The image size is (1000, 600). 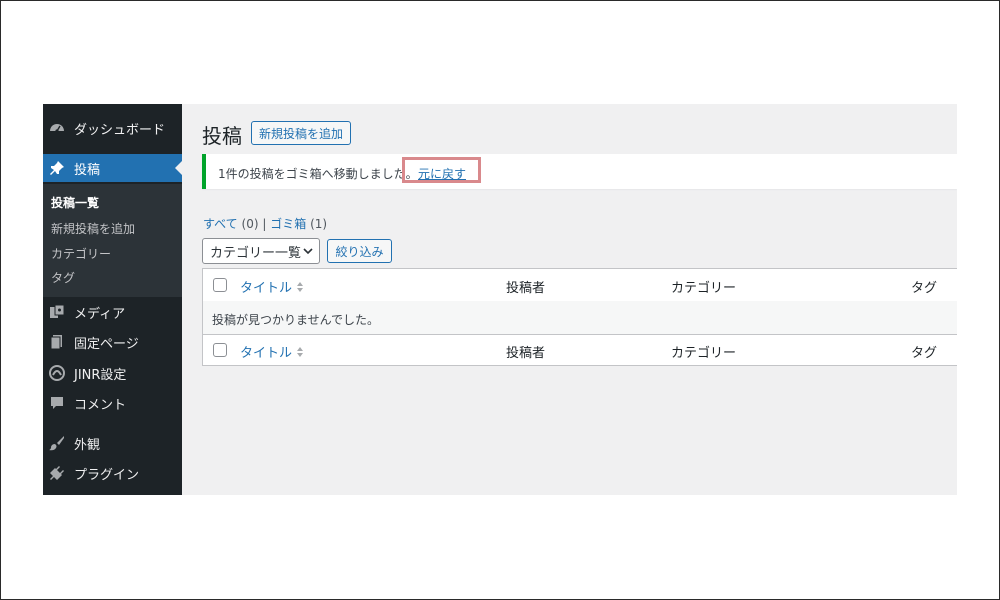 I want to click on undo-link: 元に戻す, so click(x=442, y=173).